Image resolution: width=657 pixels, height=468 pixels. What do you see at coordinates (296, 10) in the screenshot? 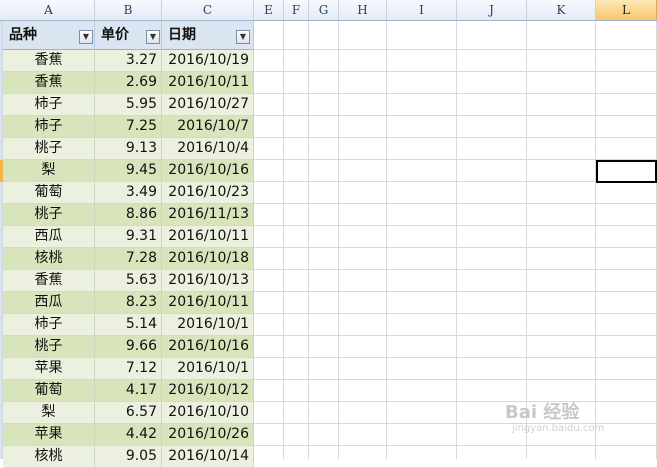
I see `column-header-f: F` at bounding box center [296, 10].